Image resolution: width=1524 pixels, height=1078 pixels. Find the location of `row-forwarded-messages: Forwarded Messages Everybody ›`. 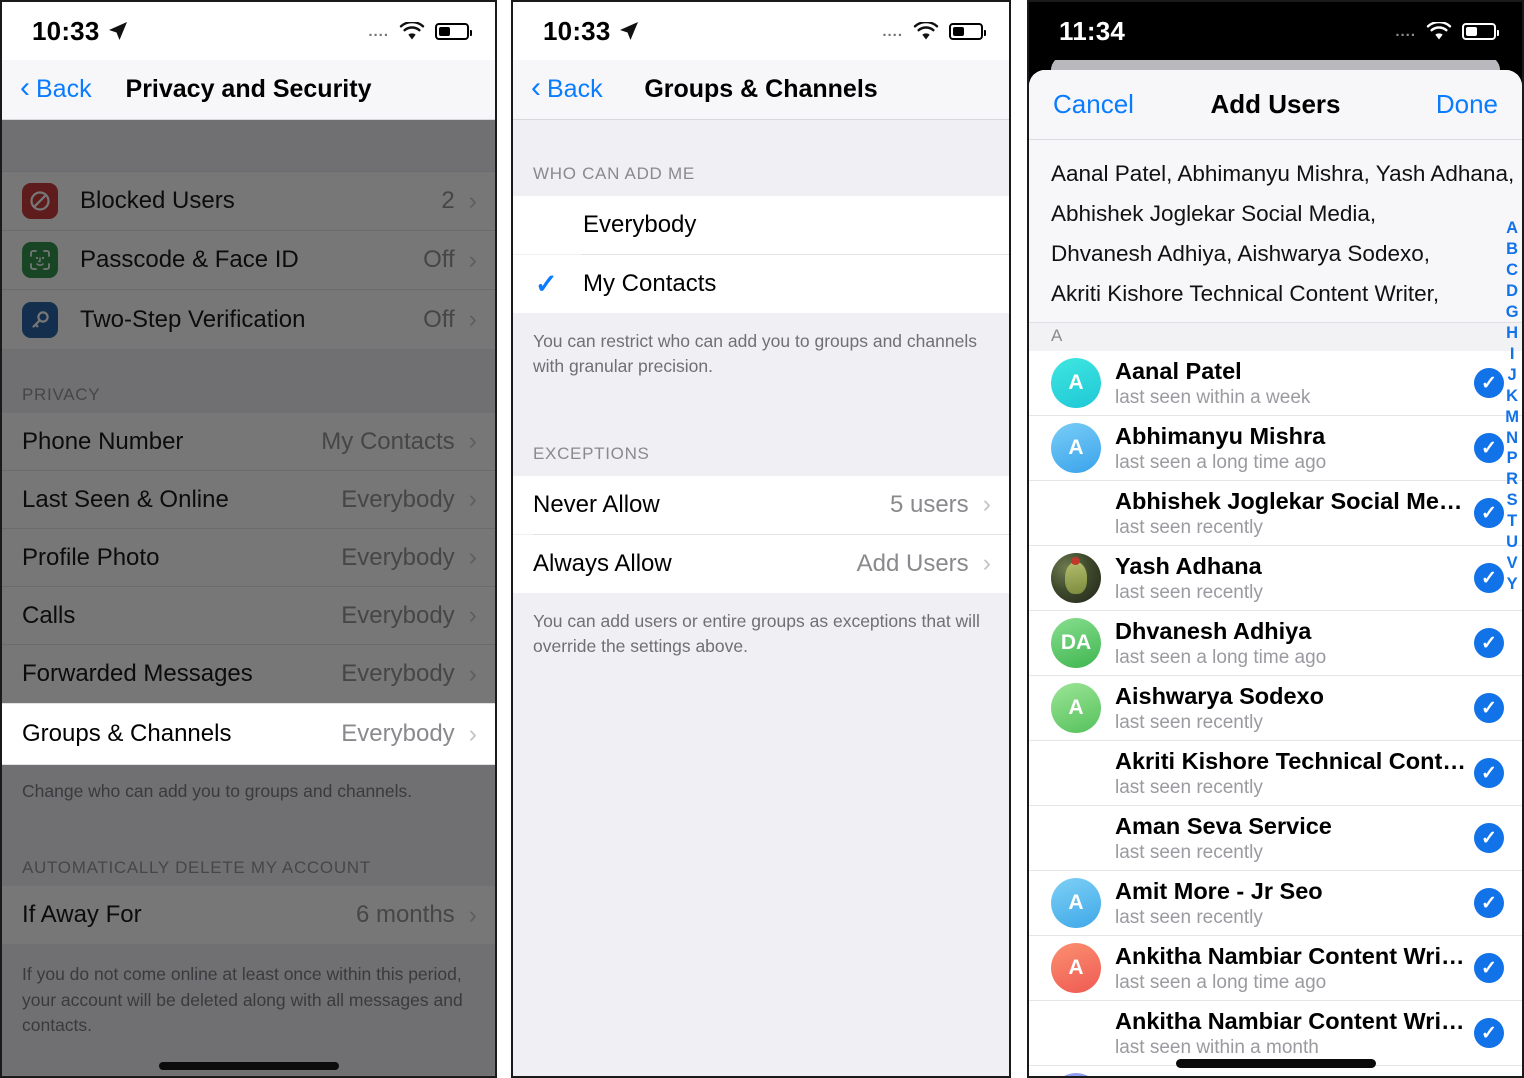

row-forwarded-messages: Forwarded Messages Everybody › is located at coordinates (248, 674).